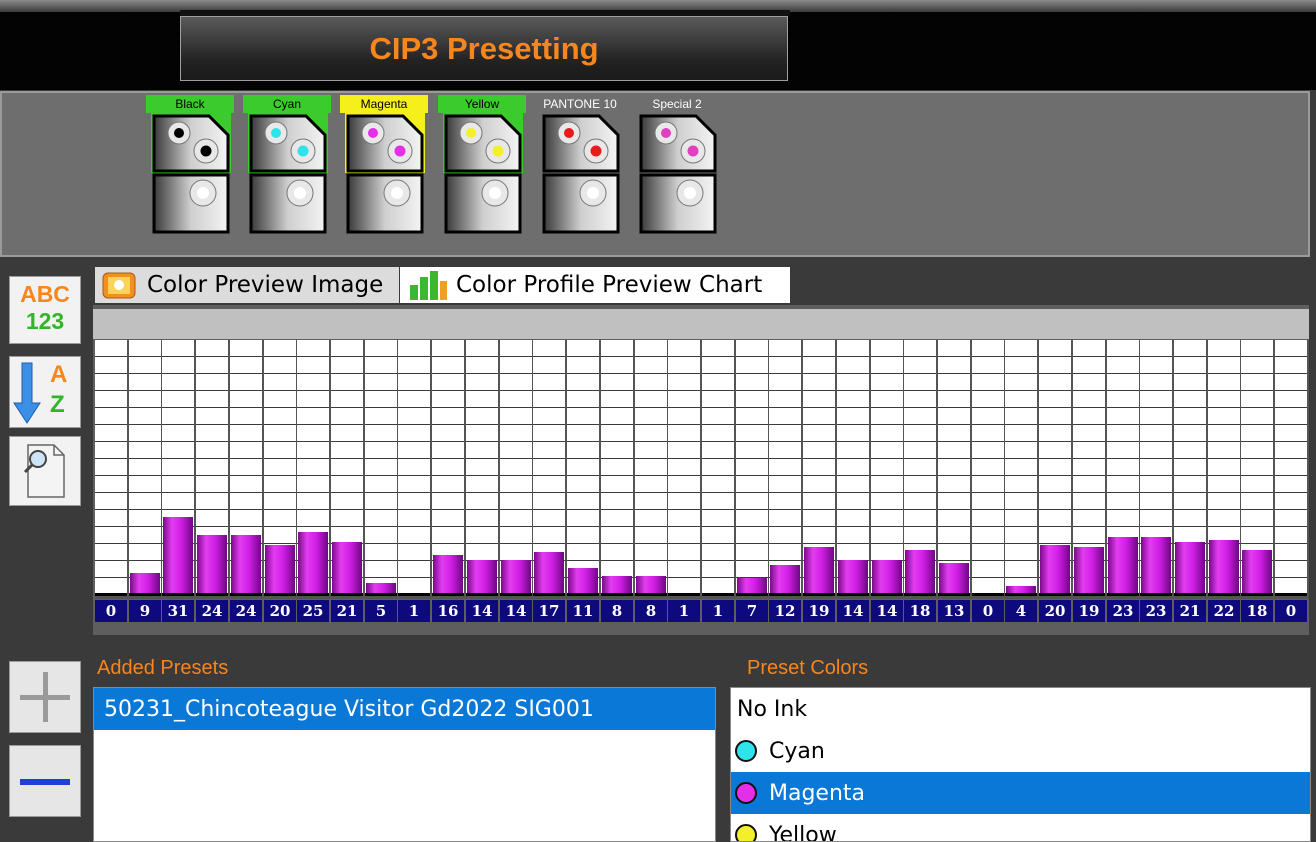 This screenshot has height=842, width=1316. What do you see at coordinates (45, 294) in the screenshot?
I see `abc-label: ABC` at bounding box center [45, 294].